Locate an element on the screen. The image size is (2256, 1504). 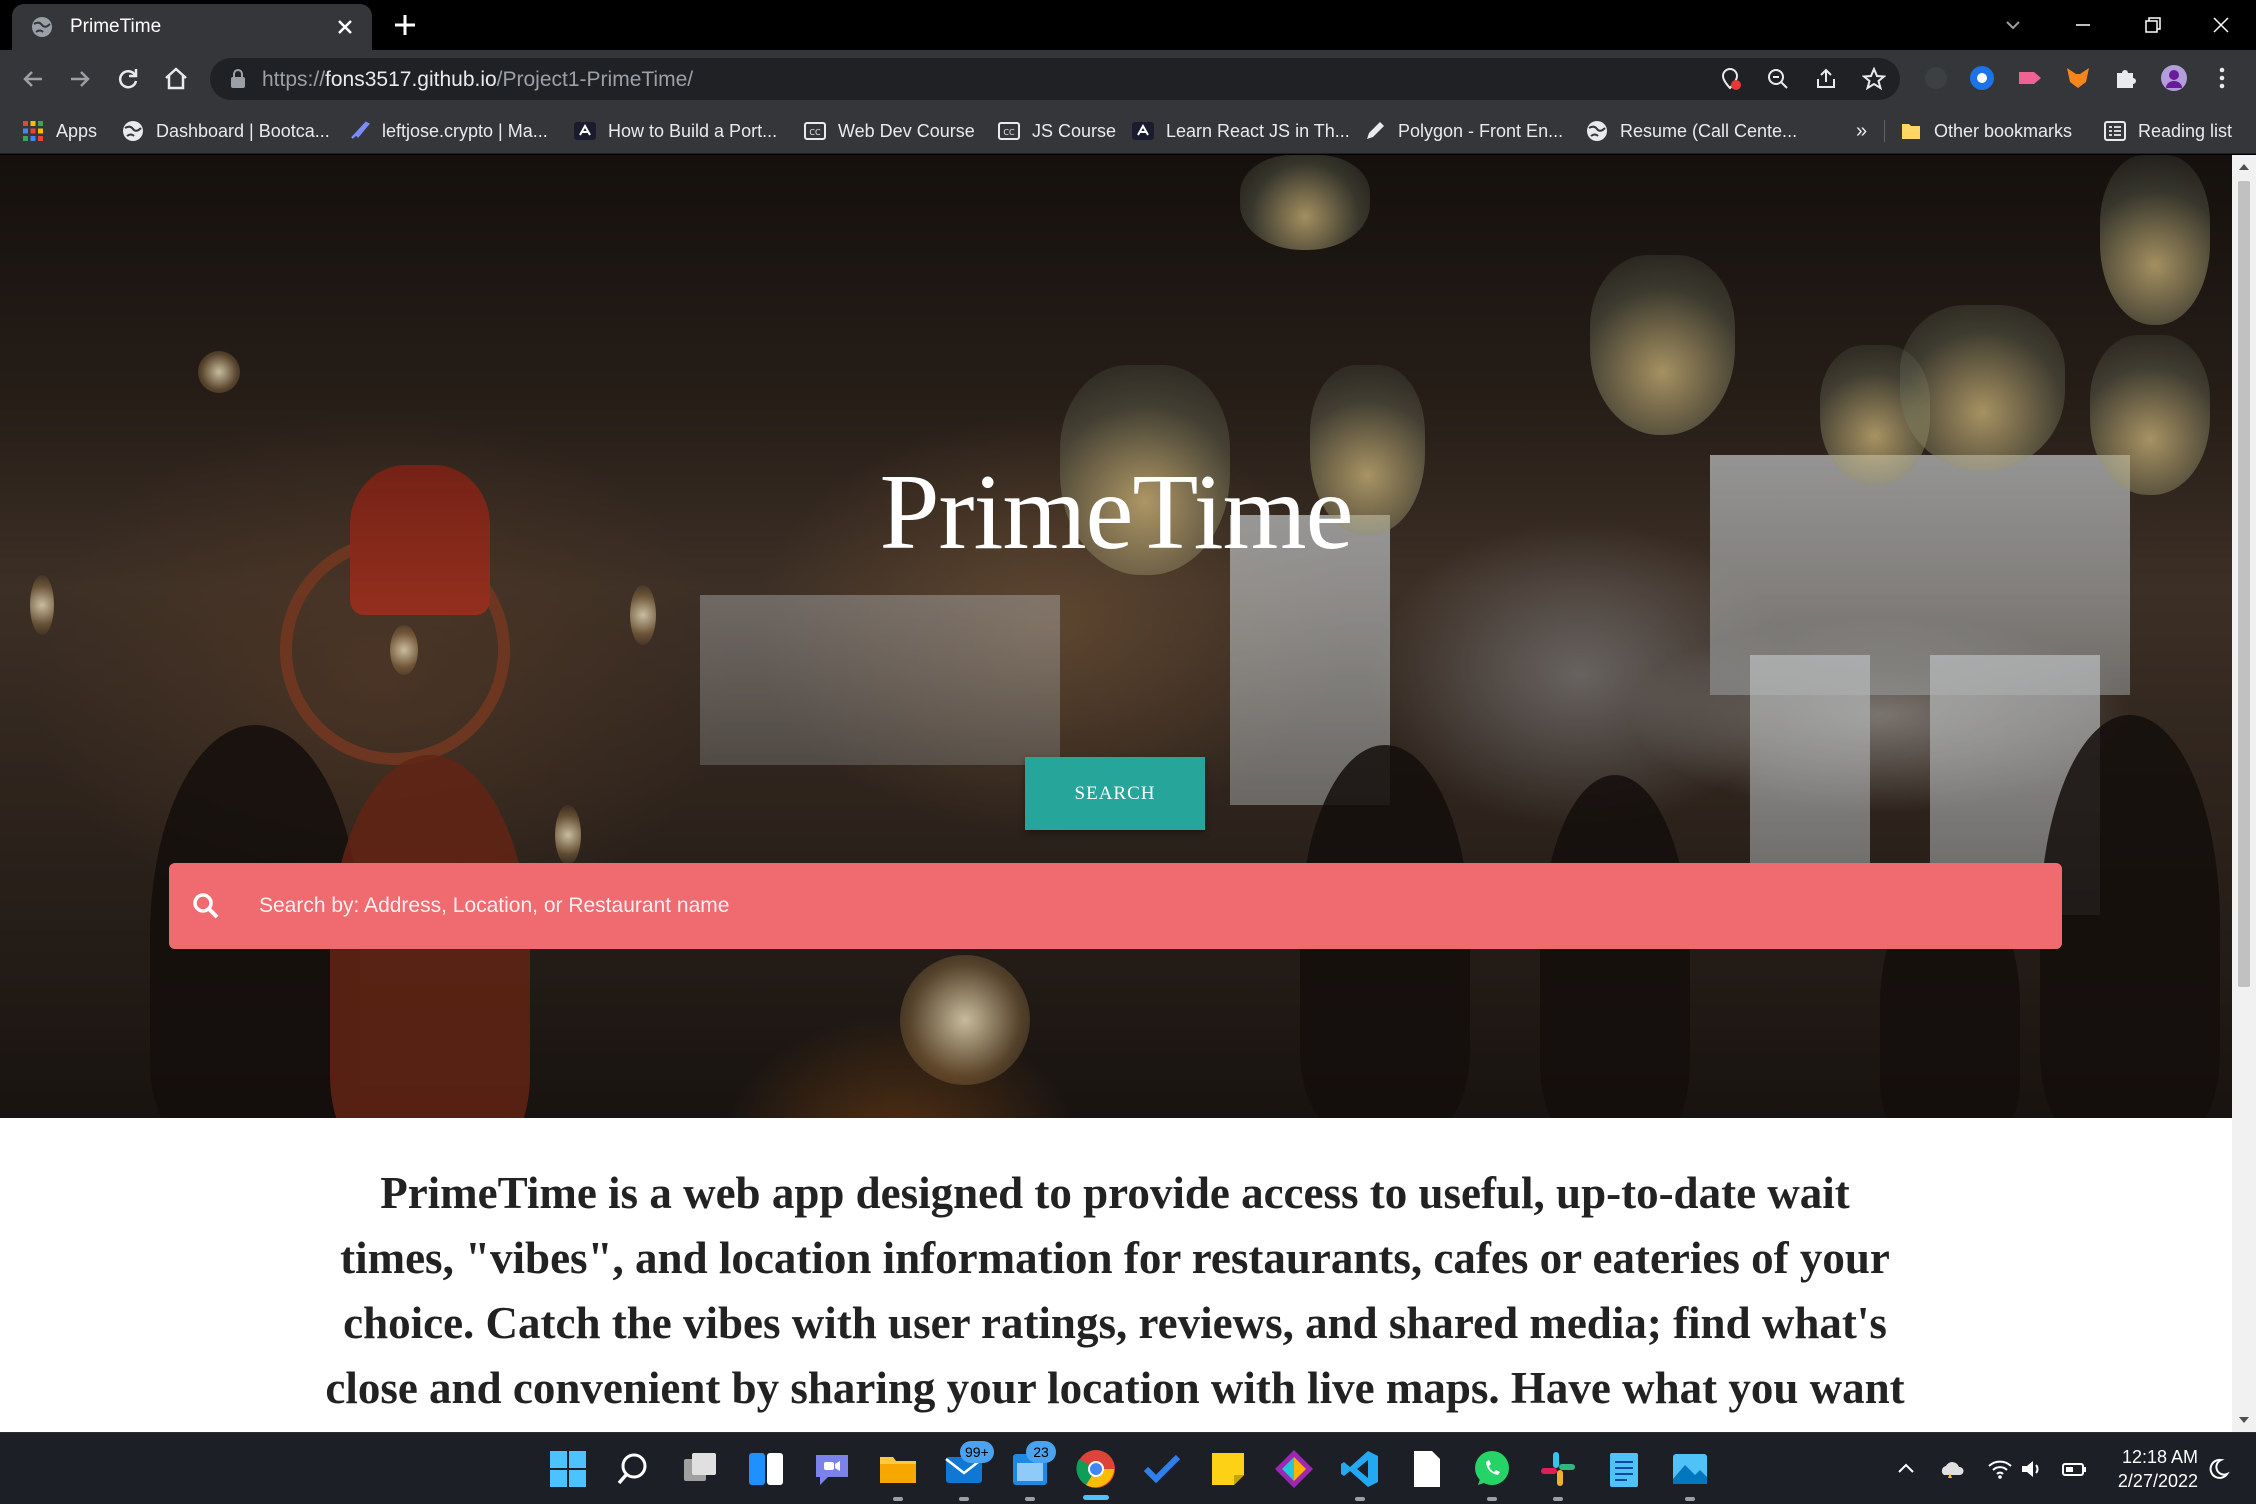
reading-list: Reading list is located at coordinates (2168, 131).